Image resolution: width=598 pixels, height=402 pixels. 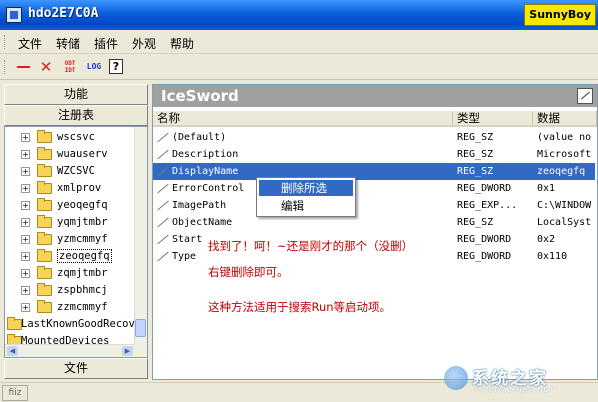 What do you see at coordinates (560, 15) in the screenshot?
I see `sunnyboy-badge: SunnyBoy` at bounding box center [560, 15].